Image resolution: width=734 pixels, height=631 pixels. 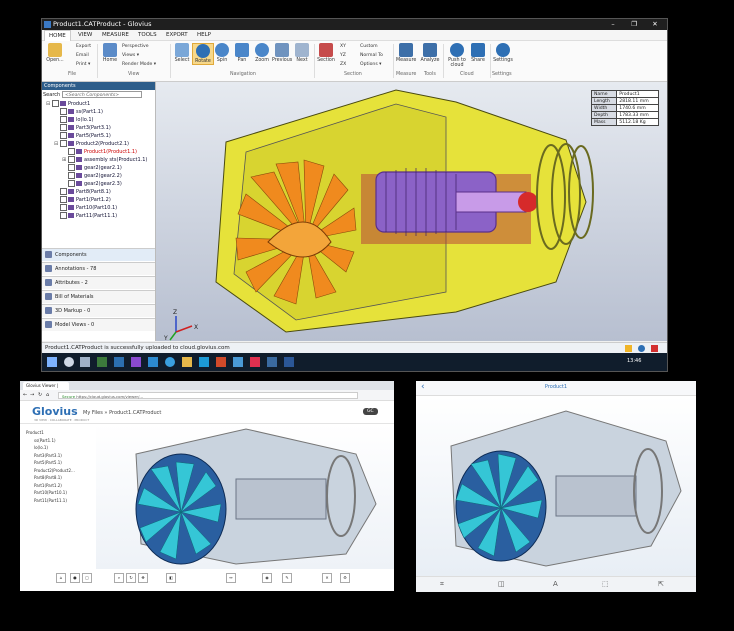 What do you see at coordinates (343, 46) in the screenshot?
I see `xy-plane-button: XY` at bounding box center [343, 46].